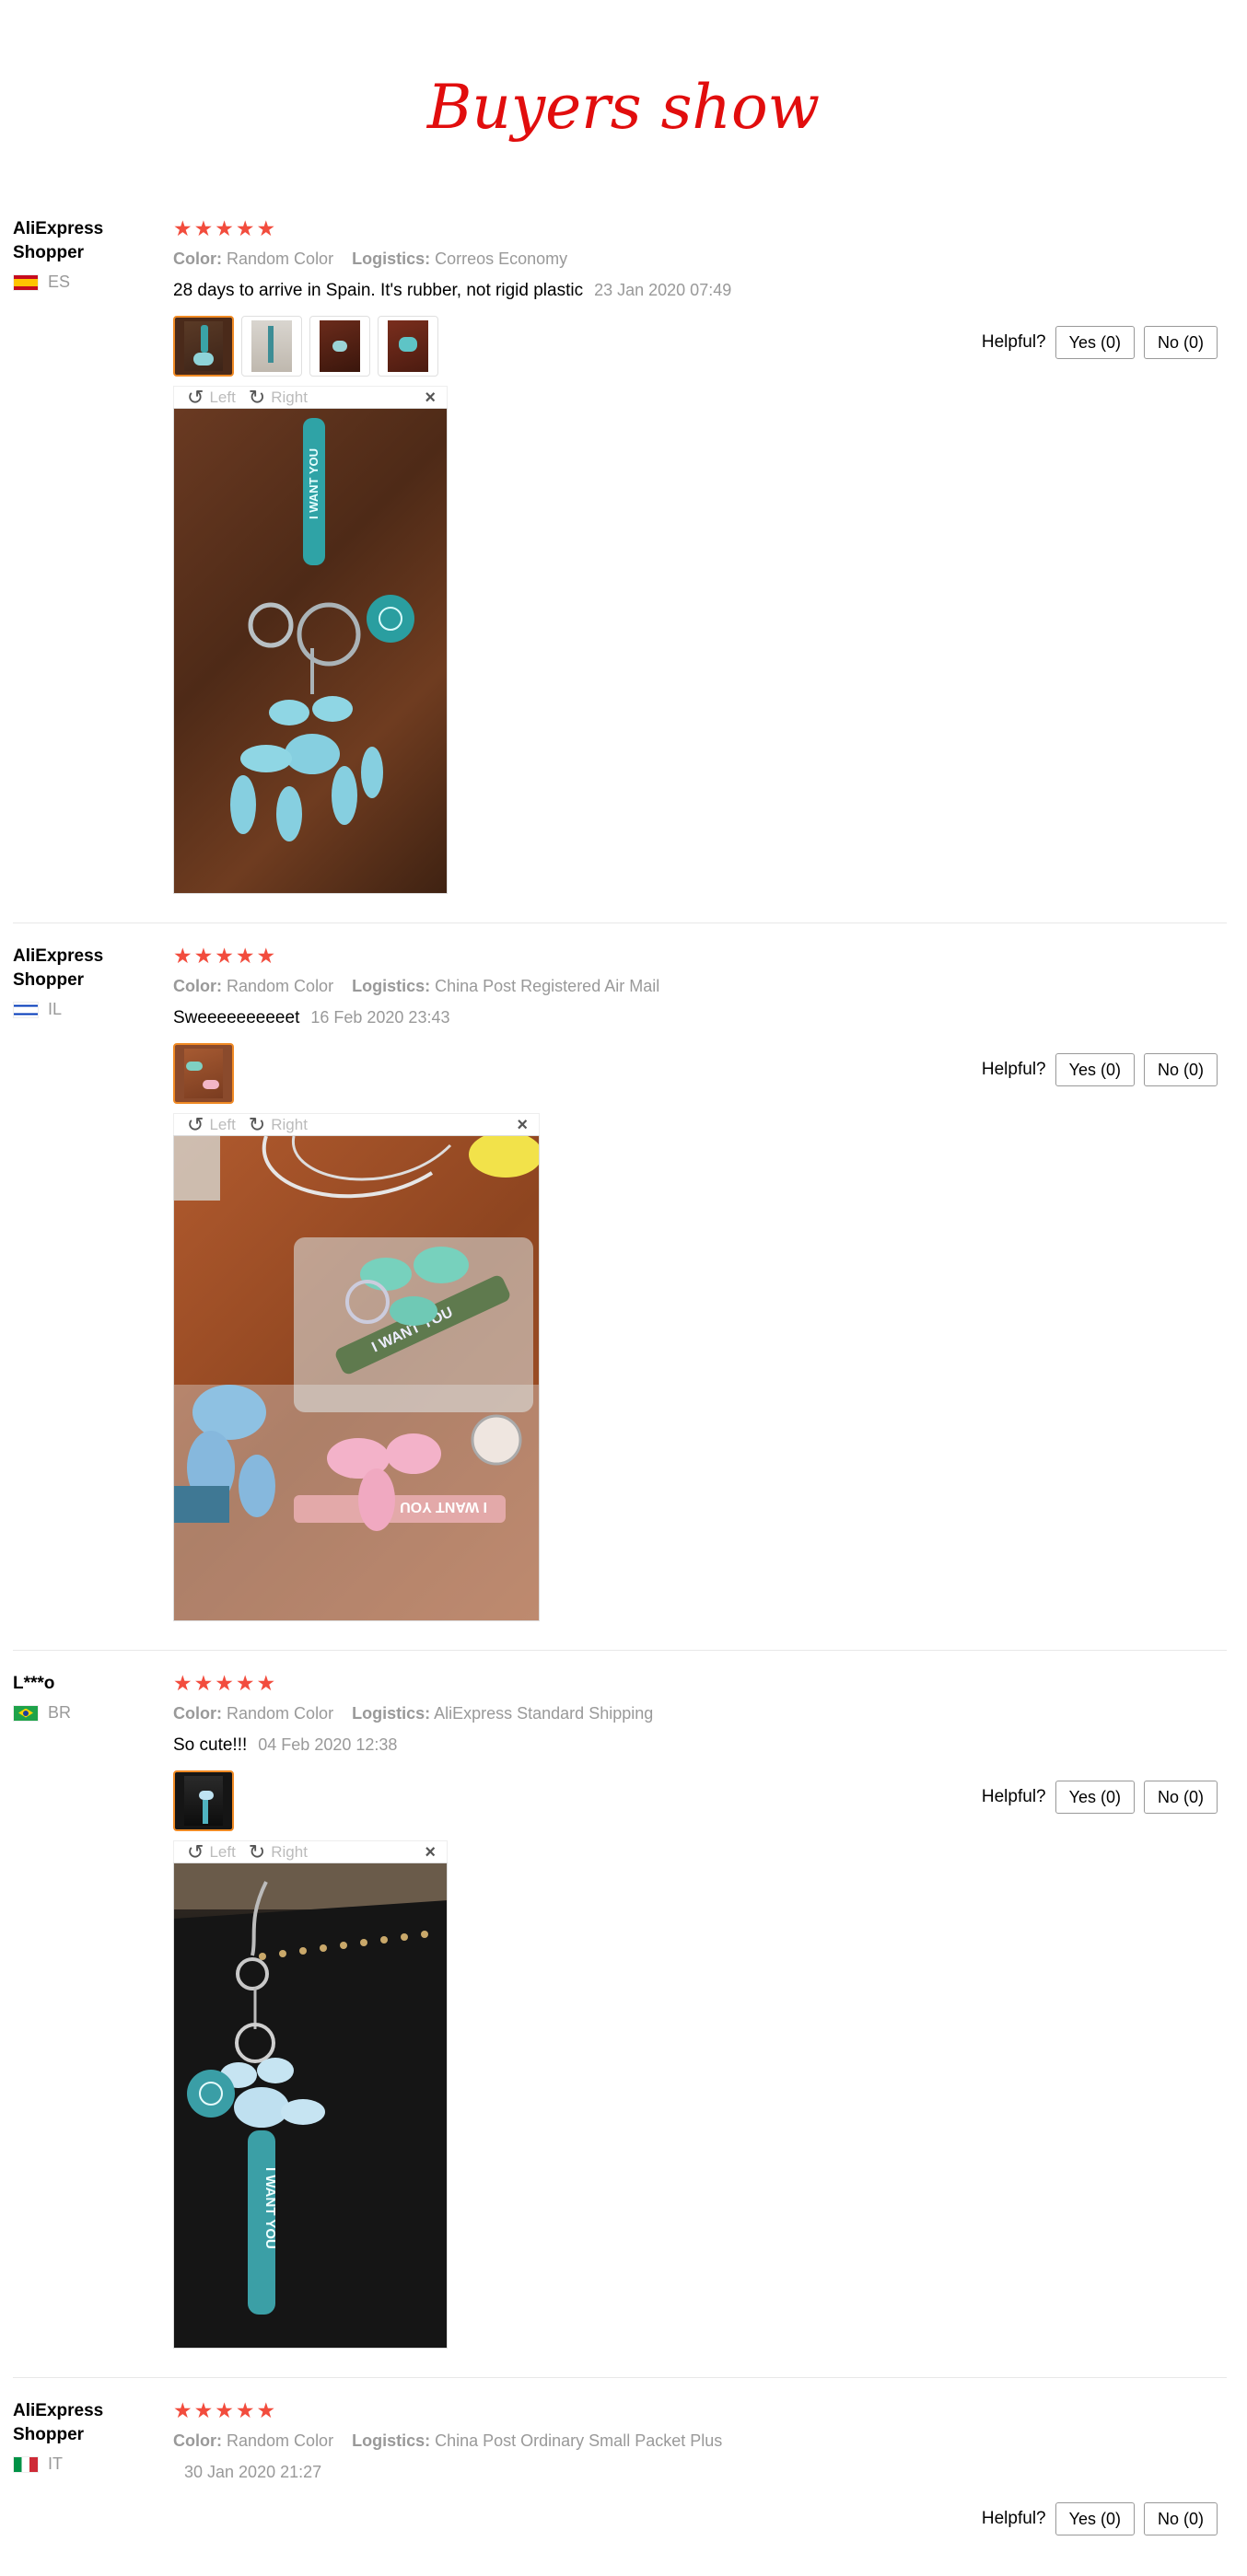 This screenshot has width=1247, height=2576. I want to click on reviewer-country: ES, so click(86, 282).